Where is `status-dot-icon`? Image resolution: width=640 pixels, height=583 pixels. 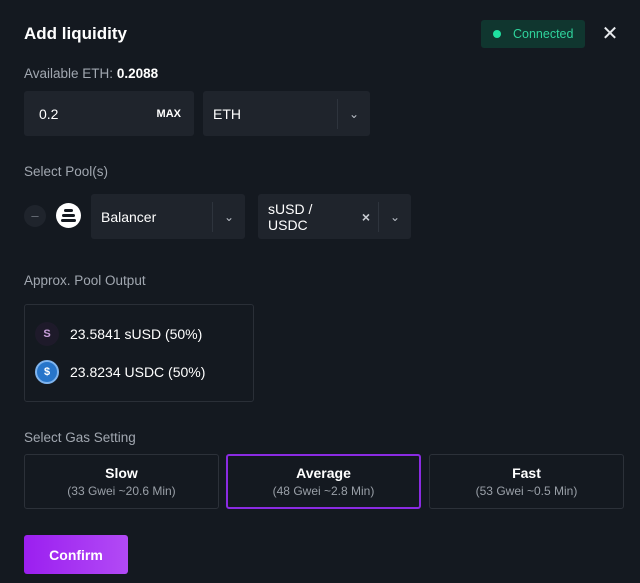 status-dot-icon is located at coordinates (497, 34).